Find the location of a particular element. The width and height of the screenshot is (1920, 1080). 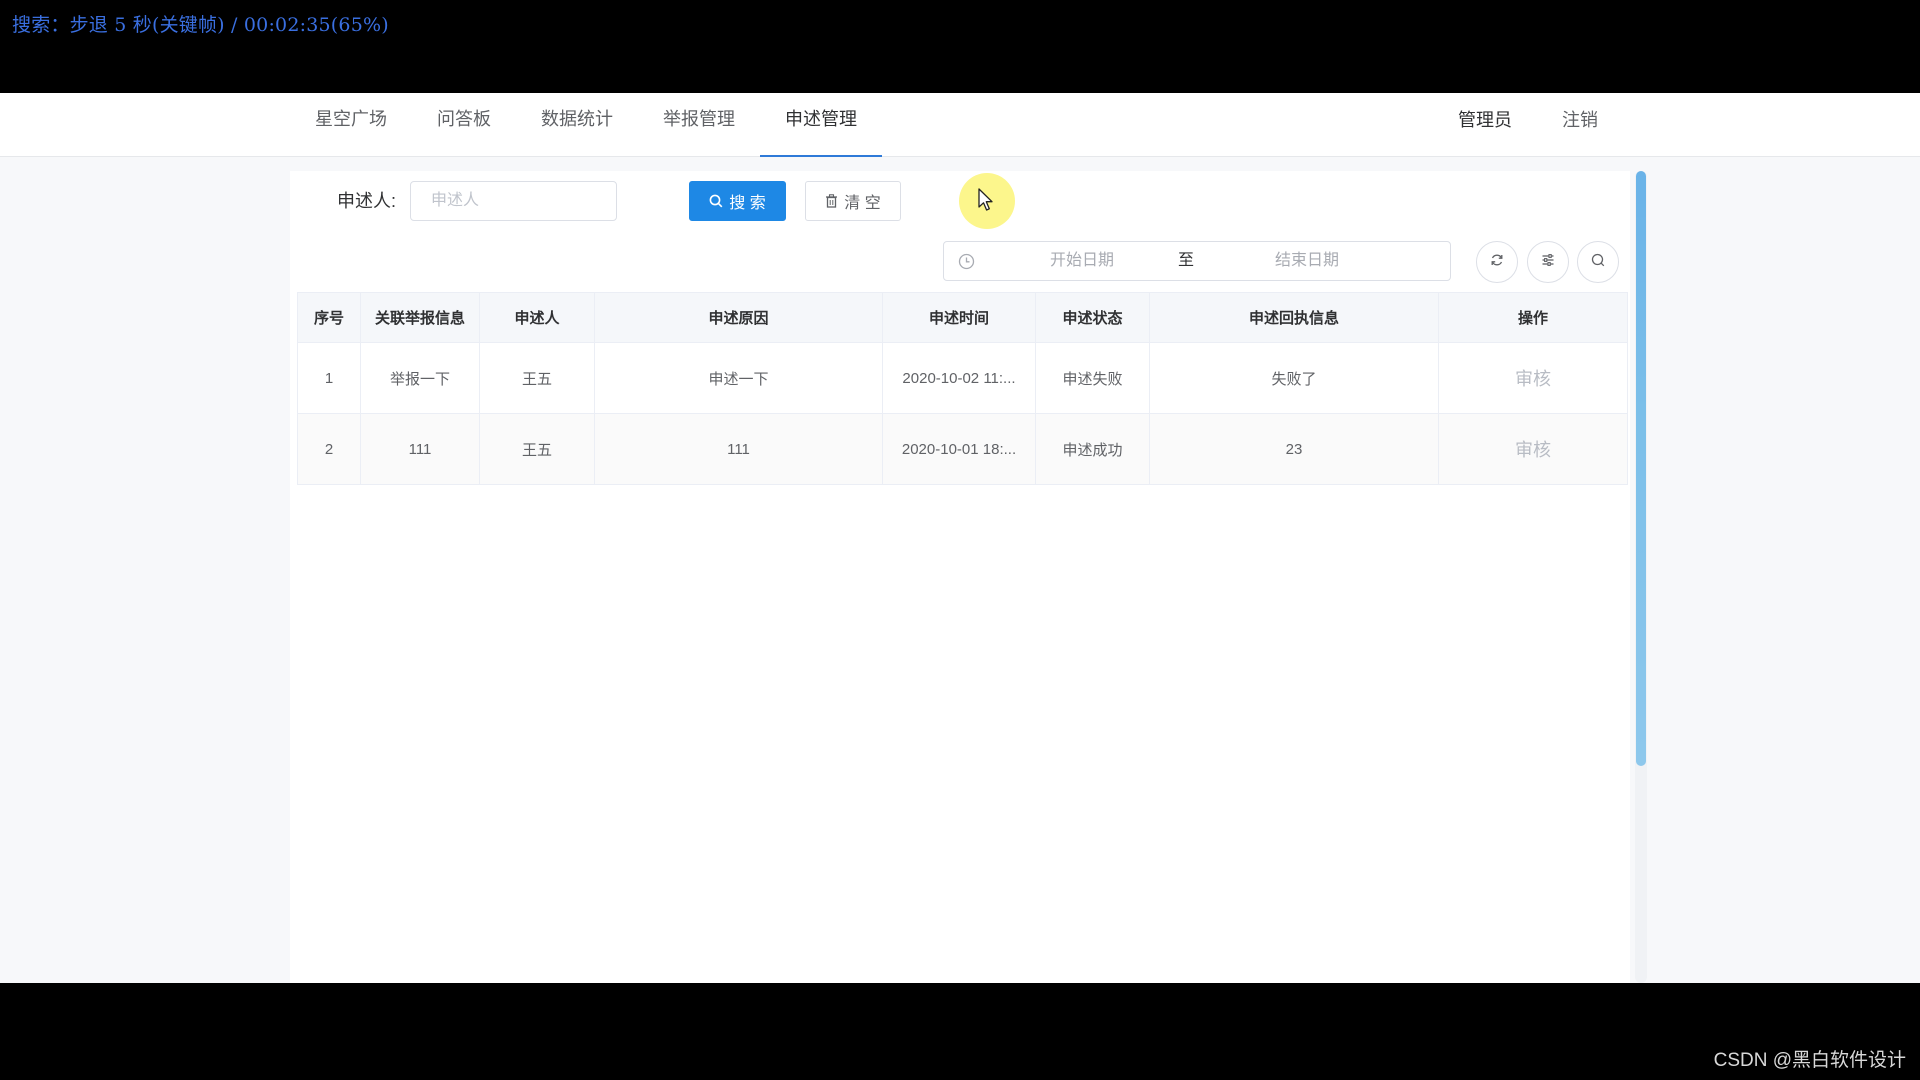

filter-icon is located at coordinates (1548, 262).